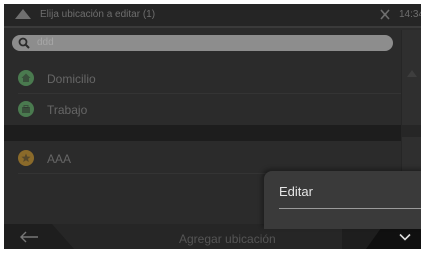 This screenshot has width=425, height=253. I want to click on search-icon, so click(24, 43).